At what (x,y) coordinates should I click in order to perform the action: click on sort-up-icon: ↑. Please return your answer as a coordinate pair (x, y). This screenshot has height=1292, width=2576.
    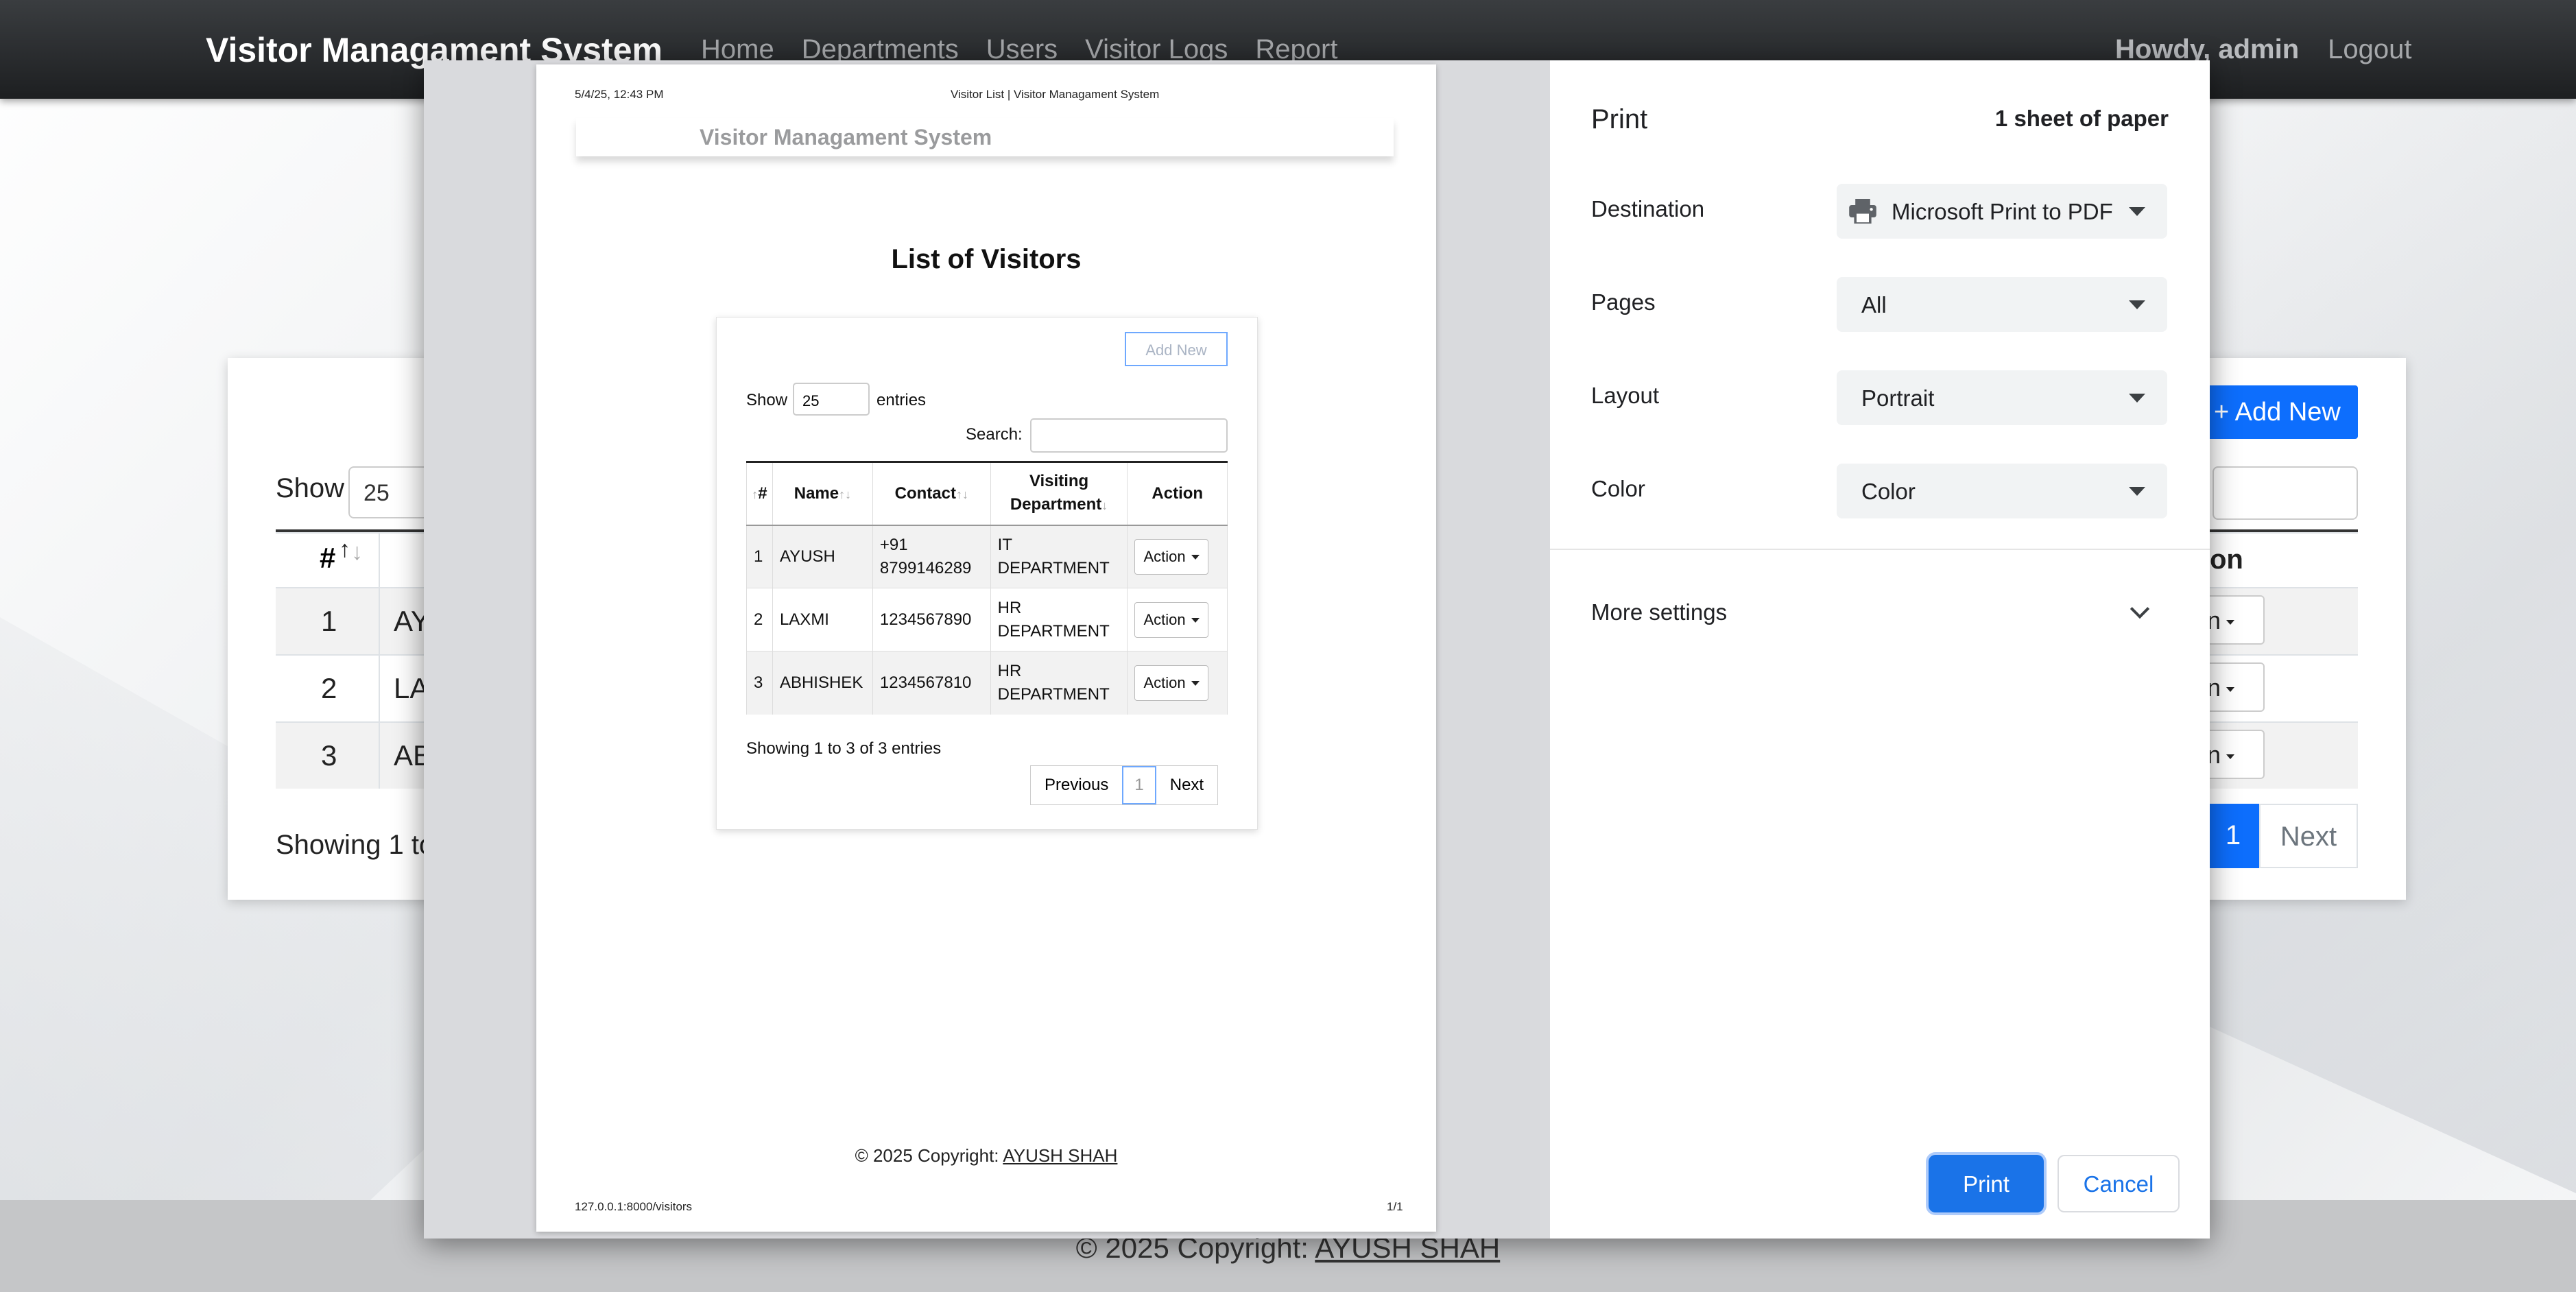
    Looking at the image, I should click on (344, 549).